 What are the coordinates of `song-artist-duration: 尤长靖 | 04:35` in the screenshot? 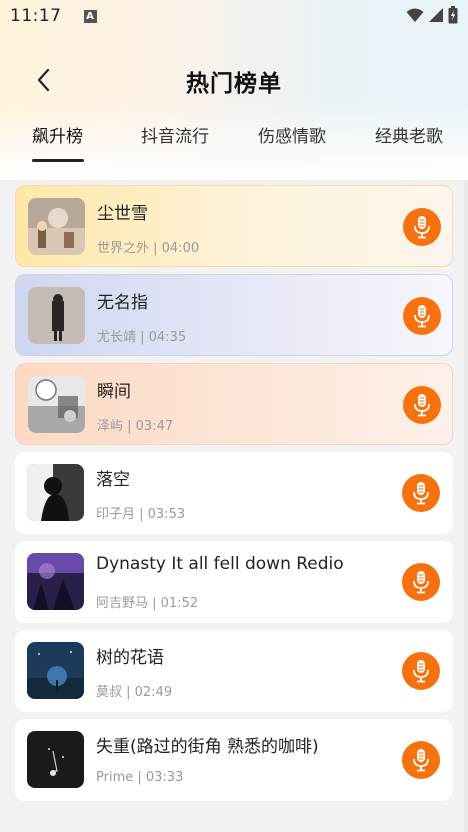 It's located at (142, 337).